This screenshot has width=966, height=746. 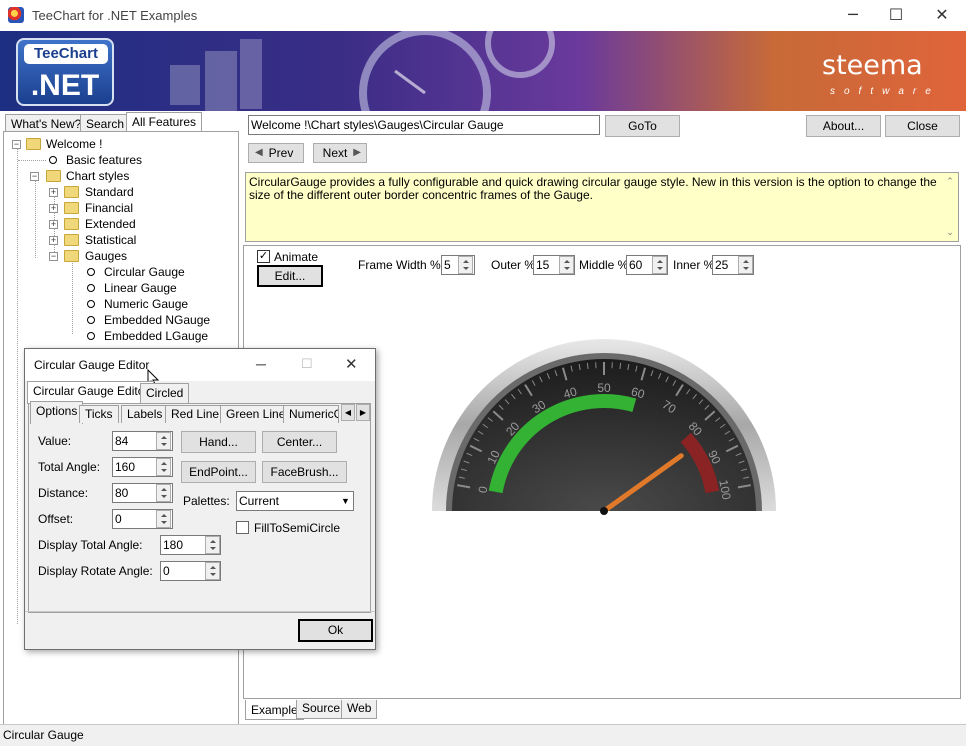 I want to click on next-label: Next, so click(x=335, y=153).